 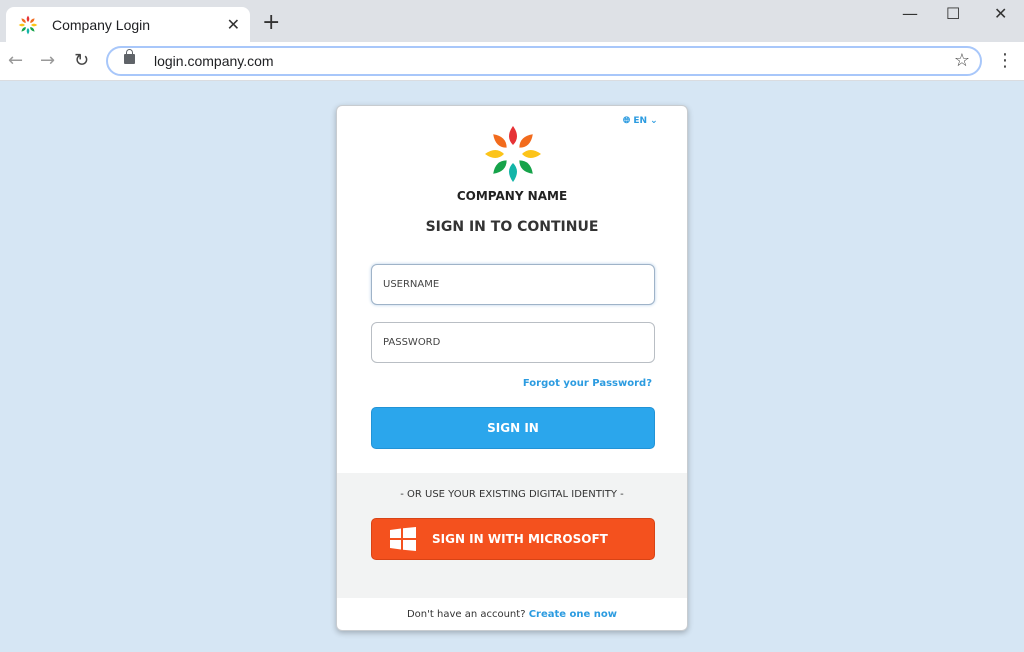 I want to click on back-icon: ←, so click(x=15, y=60).